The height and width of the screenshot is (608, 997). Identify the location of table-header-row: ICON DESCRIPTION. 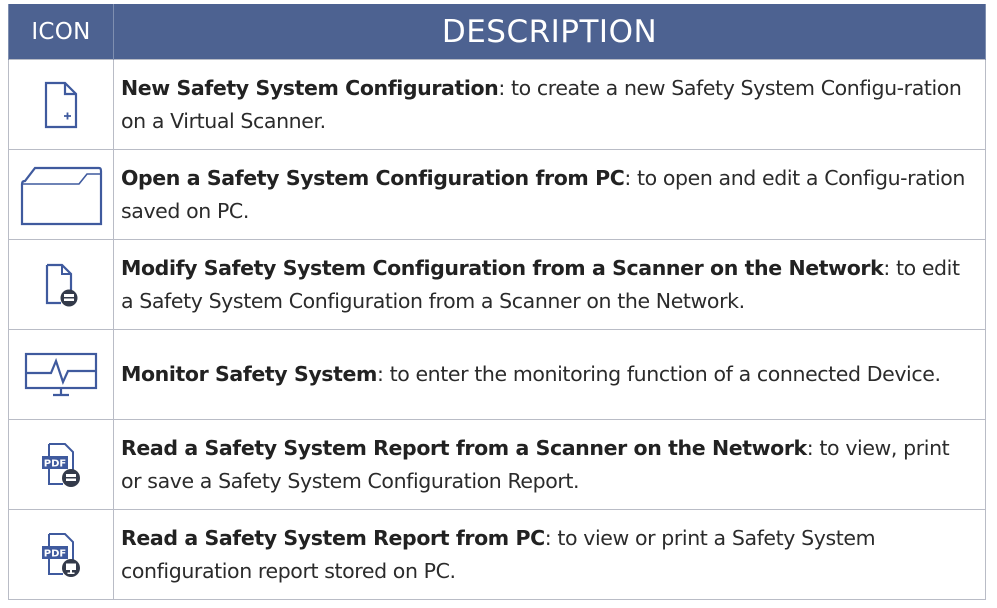
(497, 32).